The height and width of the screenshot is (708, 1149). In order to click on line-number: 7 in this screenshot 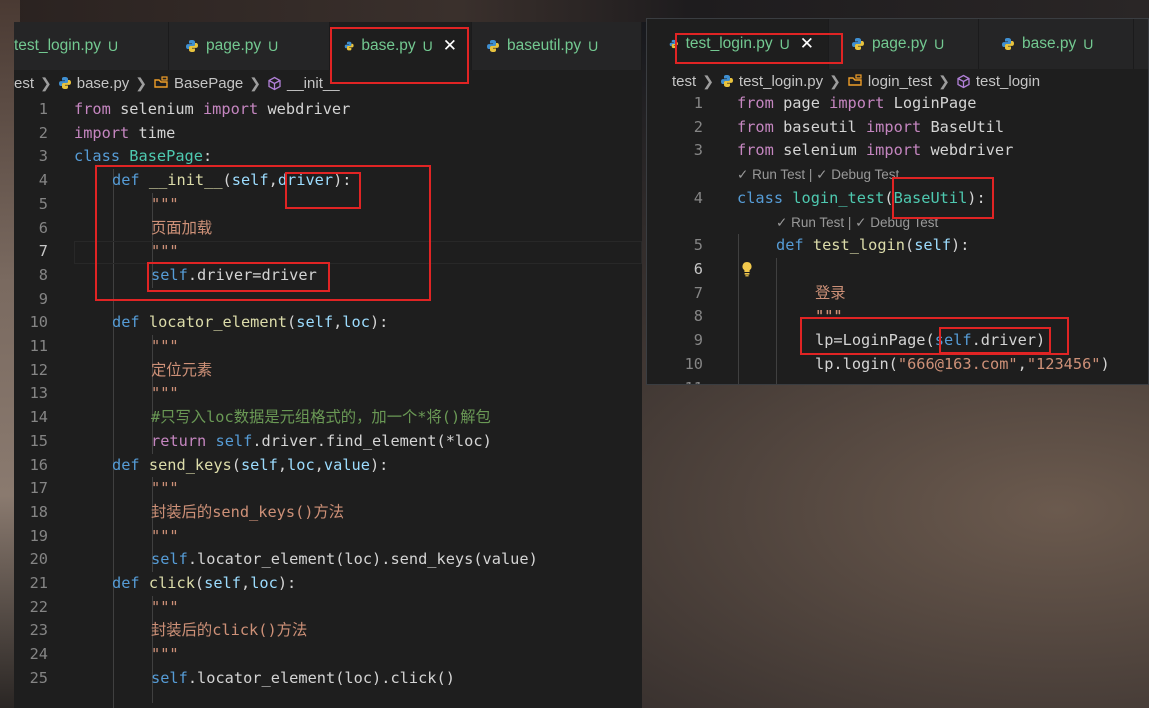, I will do `click(698, 292)`.